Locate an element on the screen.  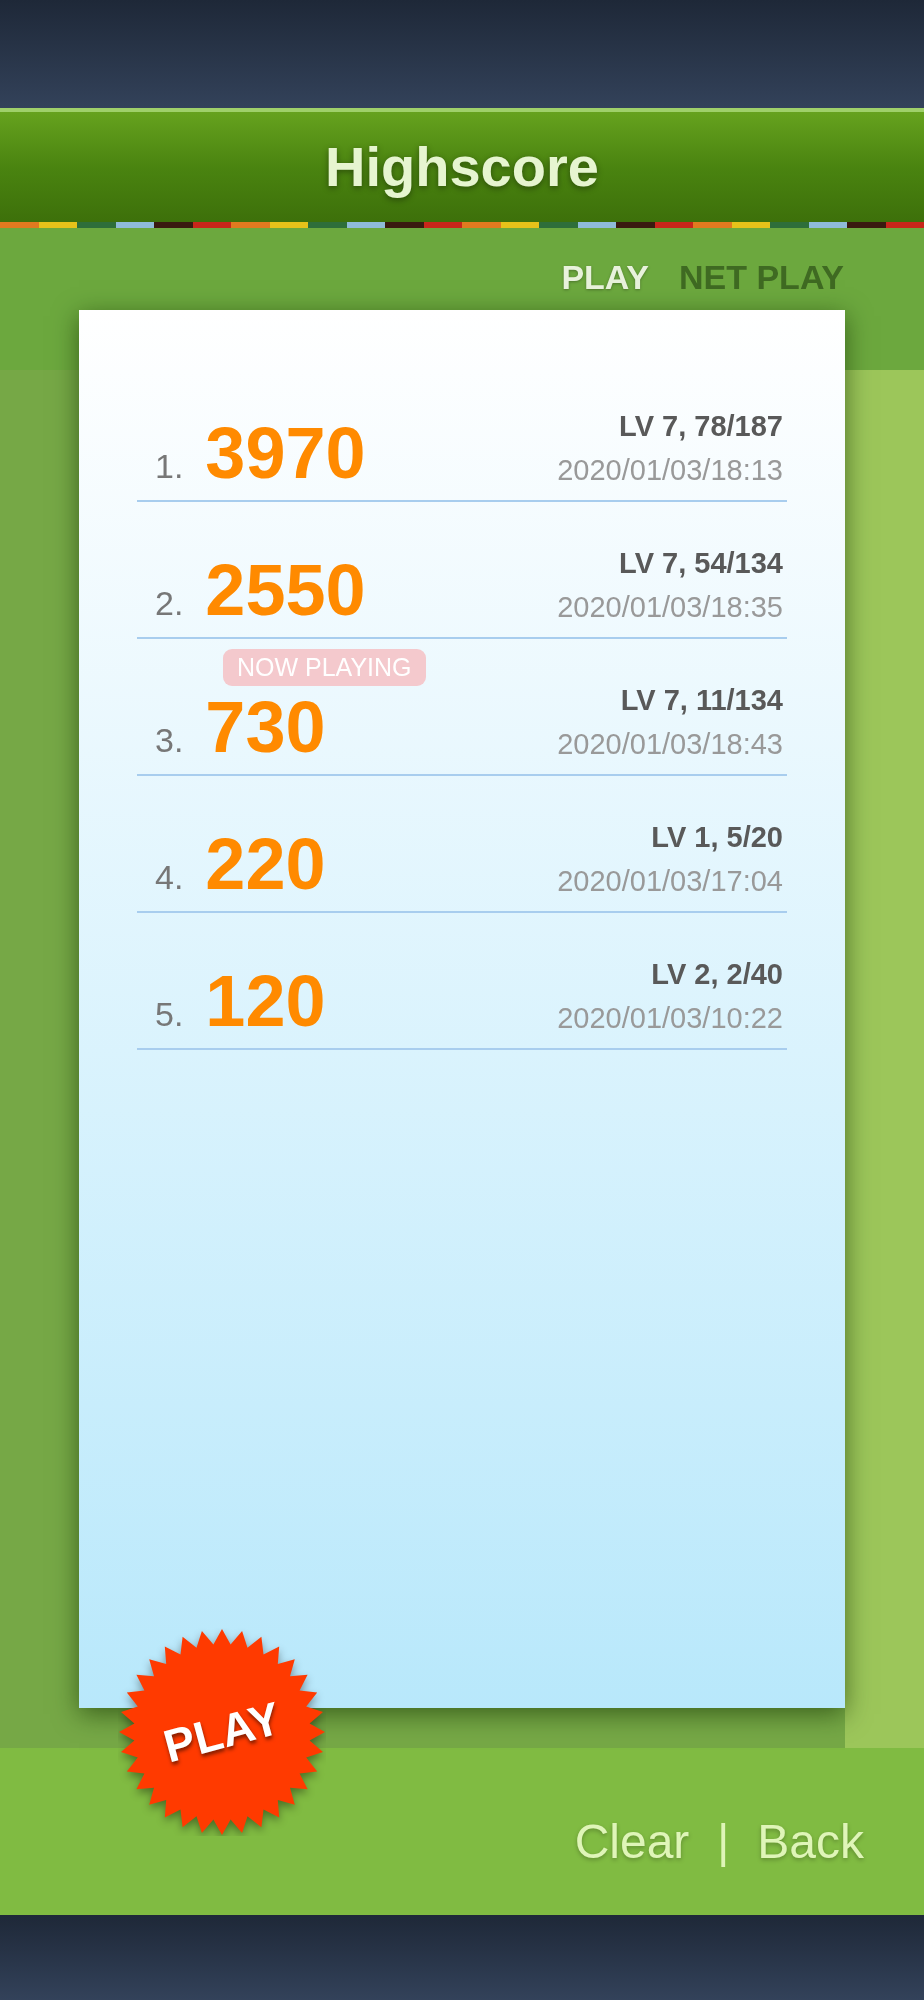
rank-number: 3. is located at coordinates (169, 740).